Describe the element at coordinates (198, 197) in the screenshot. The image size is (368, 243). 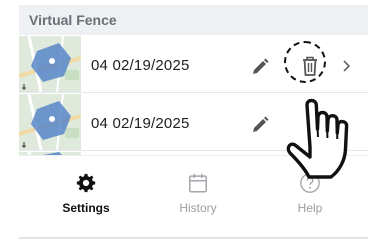
I see `tab-history: History` at that location.